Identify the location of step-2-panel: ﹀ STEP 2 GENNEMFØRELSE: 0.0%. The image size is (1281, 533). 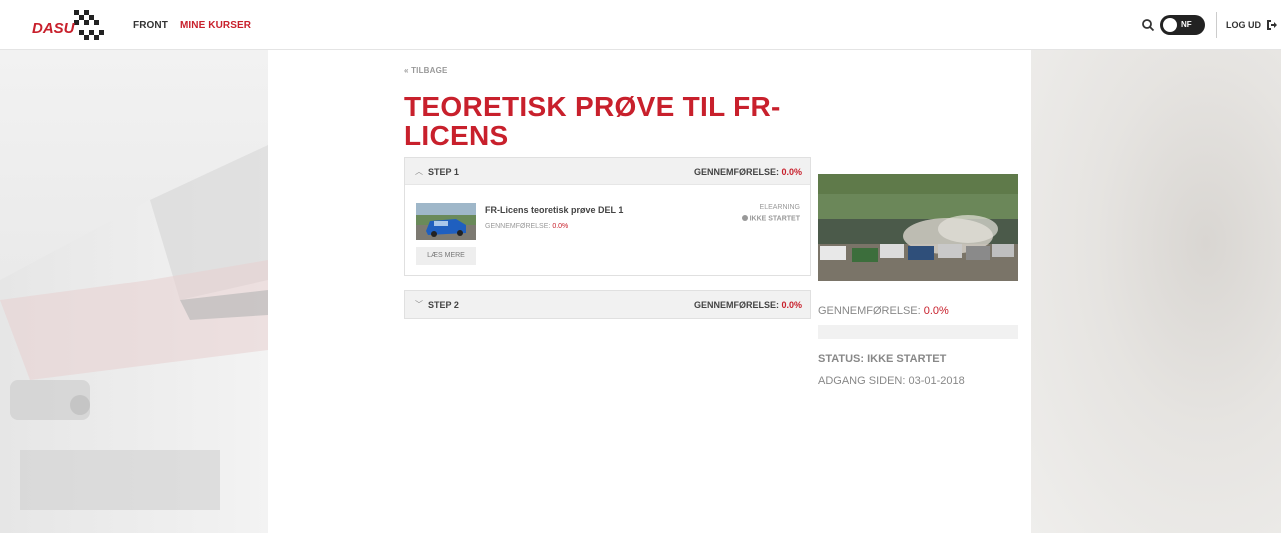
(607, 304).